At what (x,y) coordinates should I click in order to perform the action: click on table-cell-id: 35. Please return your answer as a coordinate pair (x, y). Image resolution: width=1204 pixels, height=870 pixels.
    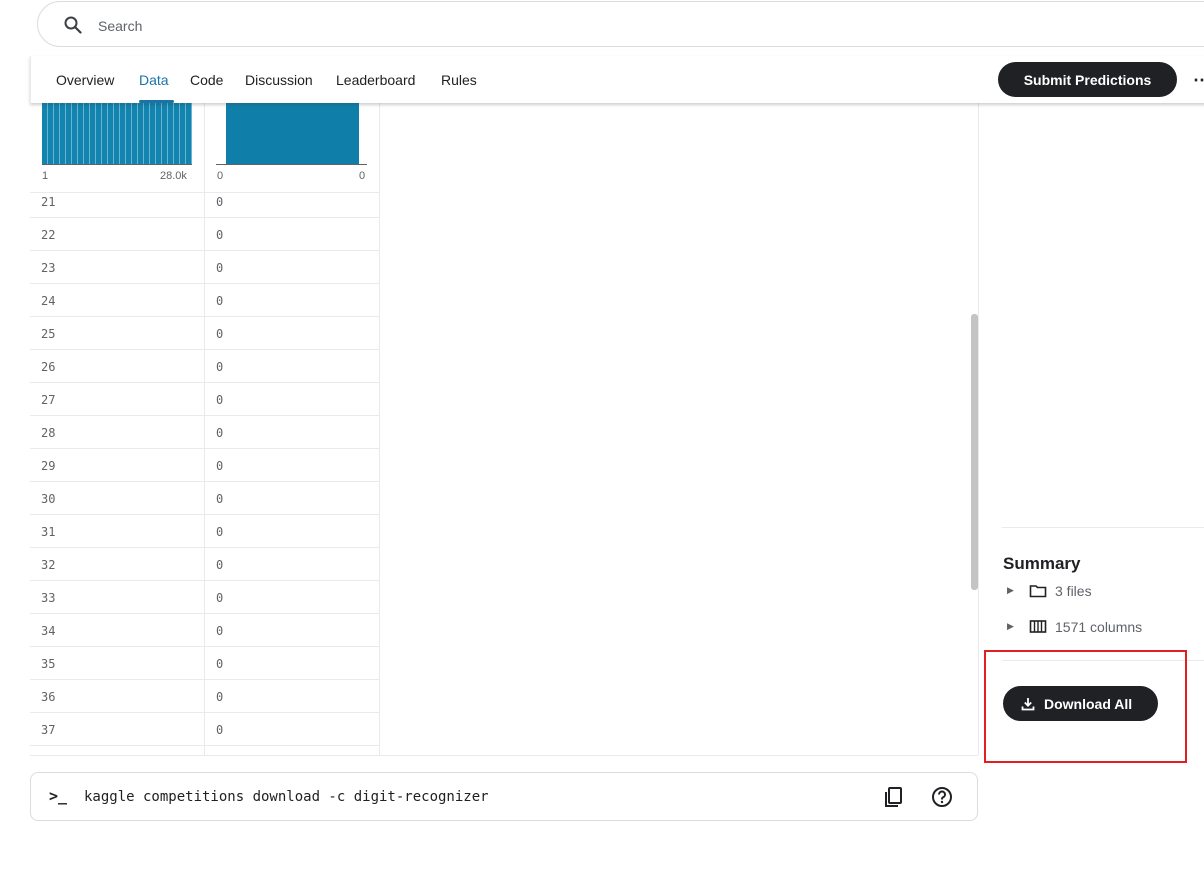
    Looking at the image, I should click on (48, 664).